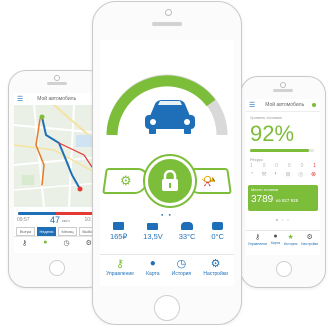  I want to click on right-home-button, so click(284, 269).